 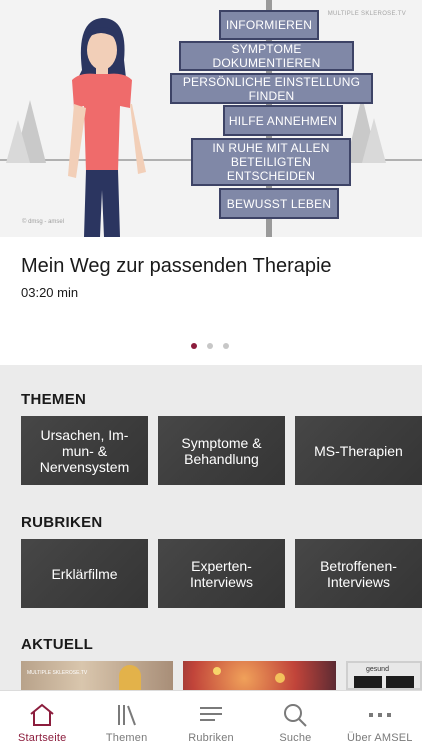 What do you see at coordinates (62, 522) in the screenshot?
I see `section-title-rubriken: RUBRIKEN` at bounding box center [62, 522].